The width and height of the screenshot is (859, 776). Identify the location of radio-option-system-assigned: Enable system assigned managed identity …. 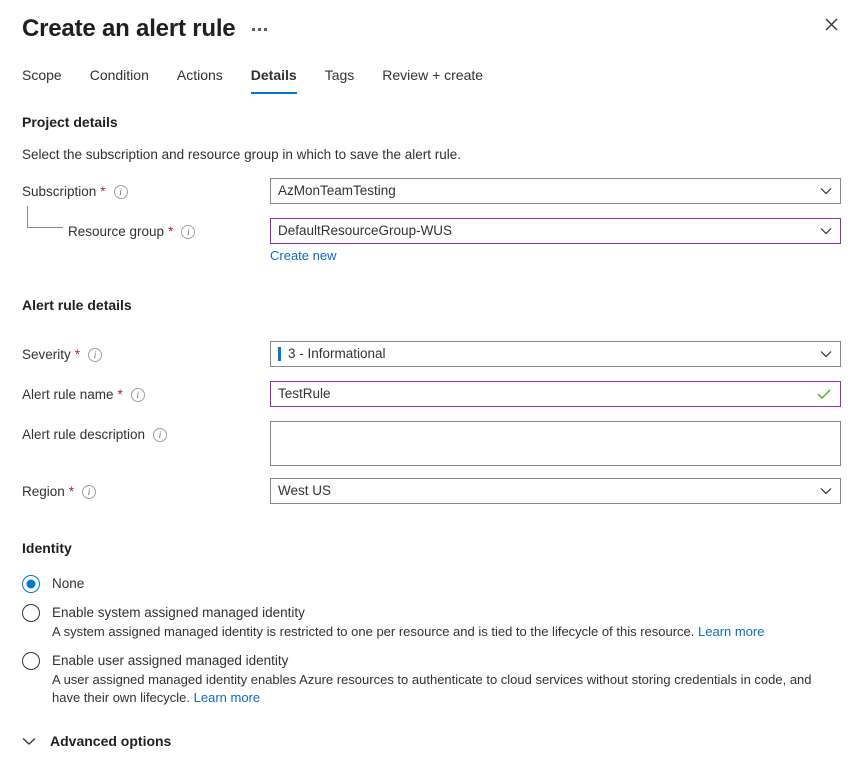
(429, 622).